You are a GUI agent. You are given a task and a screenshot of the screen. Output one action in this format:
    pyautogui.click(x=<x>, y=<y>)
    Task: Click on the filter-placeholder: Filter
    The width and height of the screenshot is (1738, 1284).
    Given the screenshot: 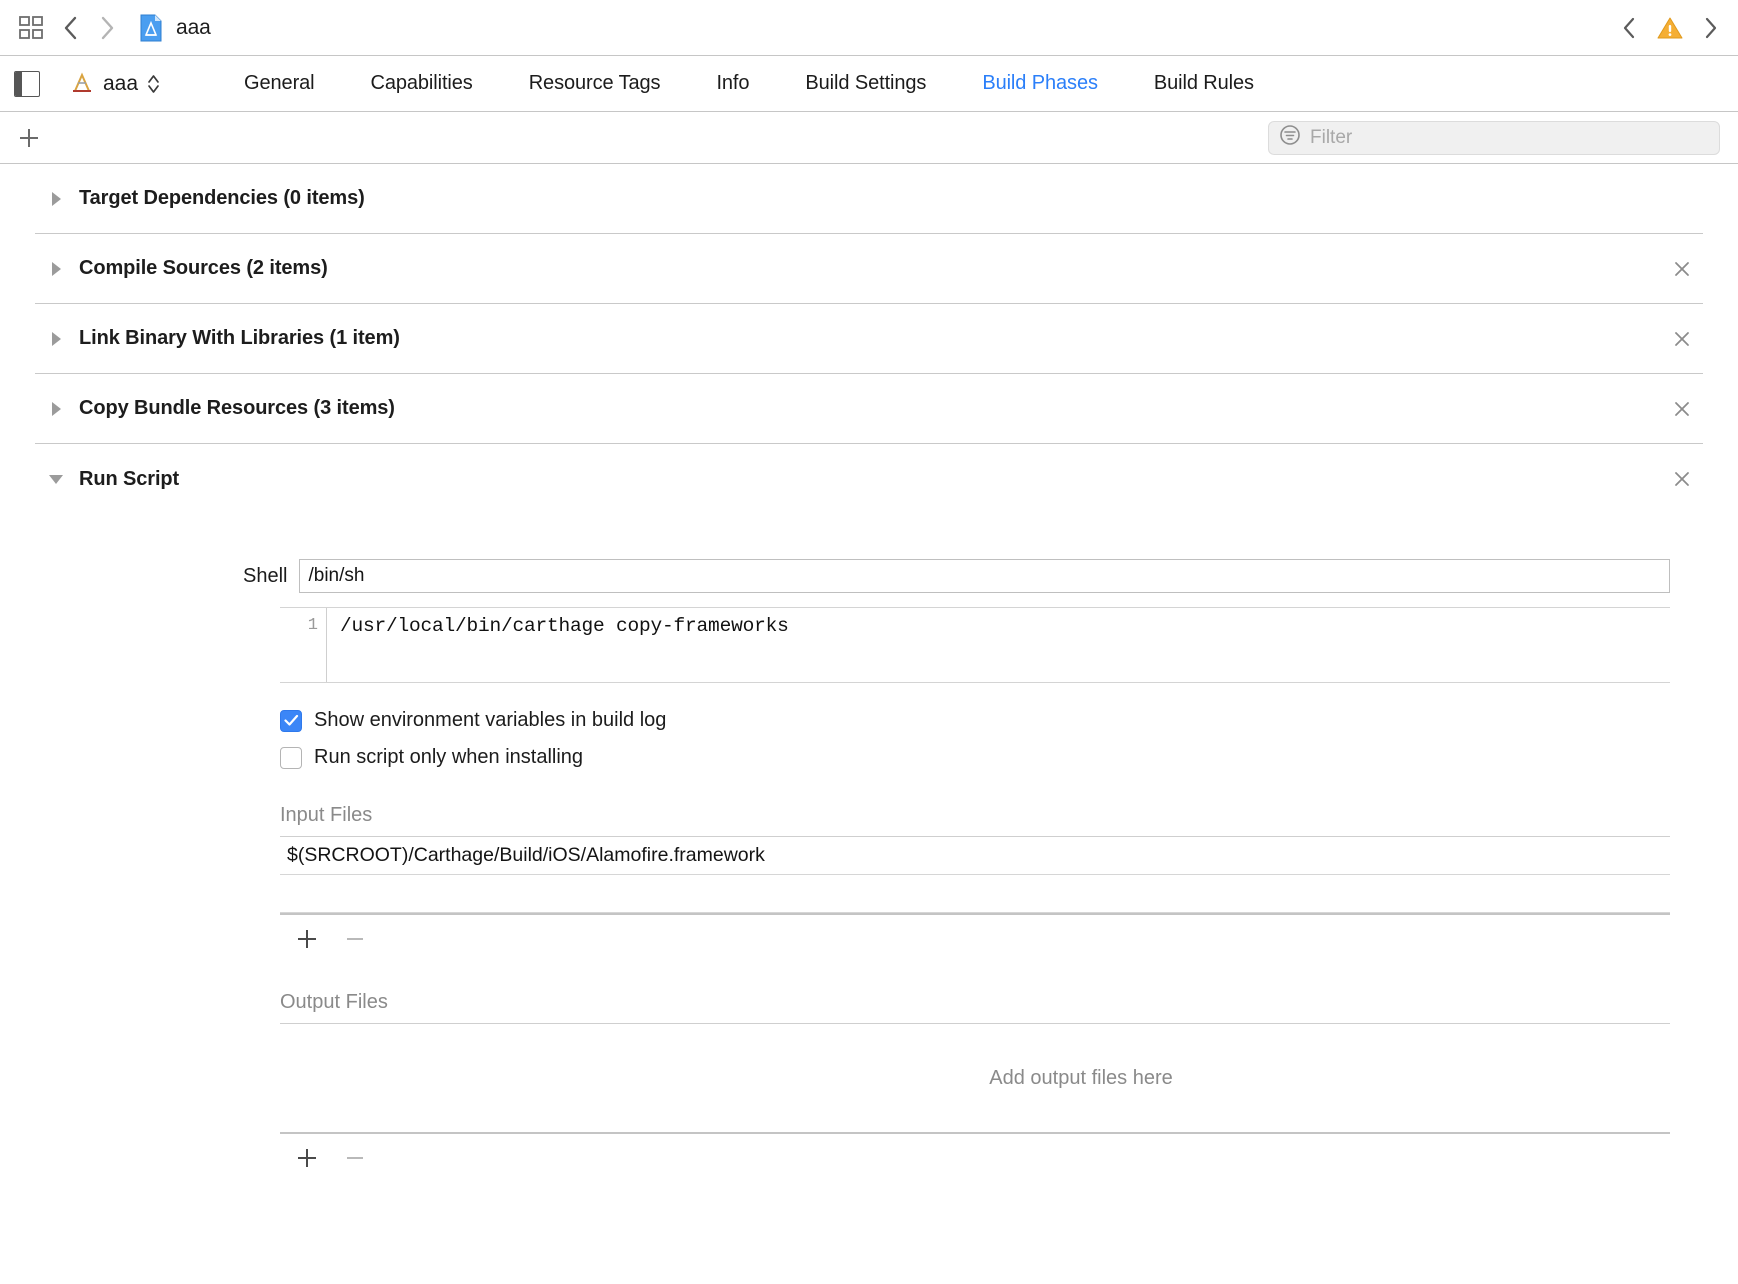 What is the action you would take?
    pyautogui.click(x=1331, y=137)
    